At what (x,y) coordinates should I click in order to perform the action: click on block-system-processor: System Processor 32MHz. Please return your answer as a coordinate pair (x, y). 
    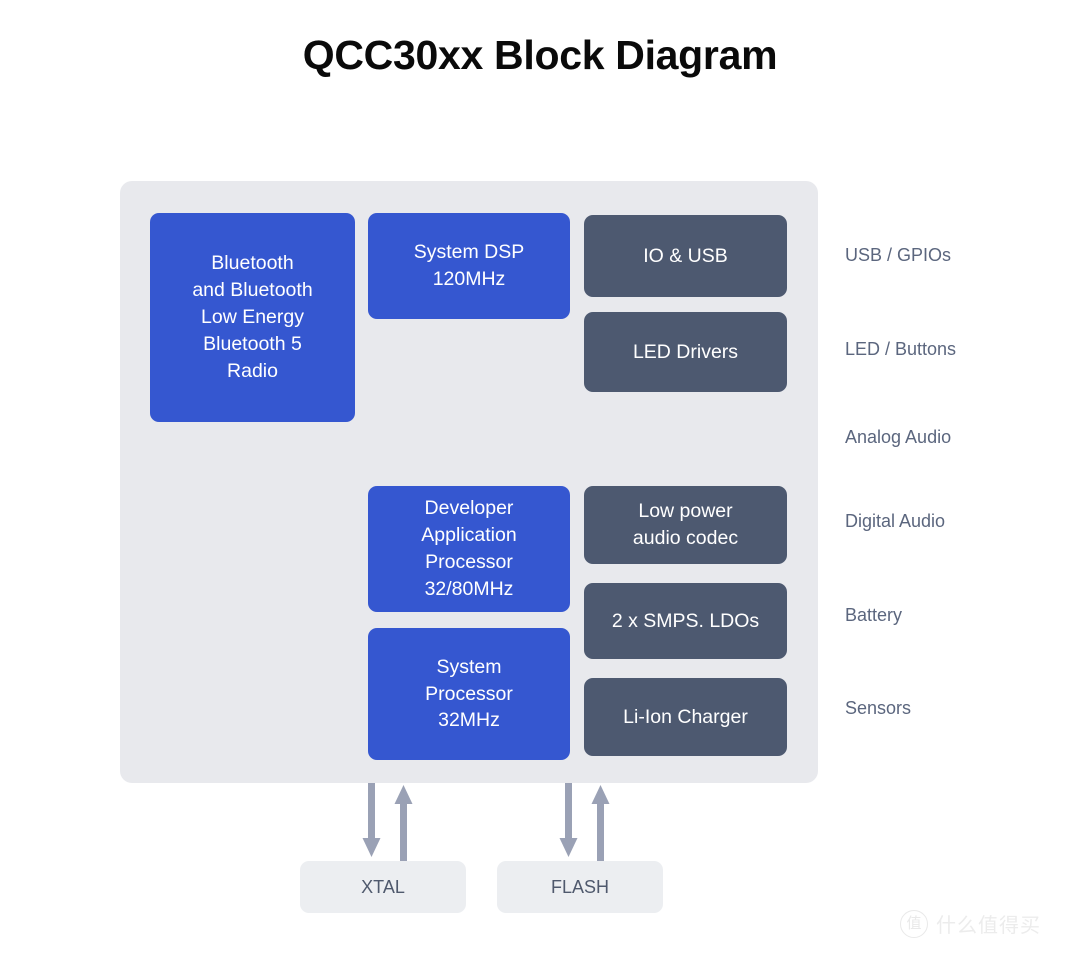
    Looking at the image, I should click on (469, 694).